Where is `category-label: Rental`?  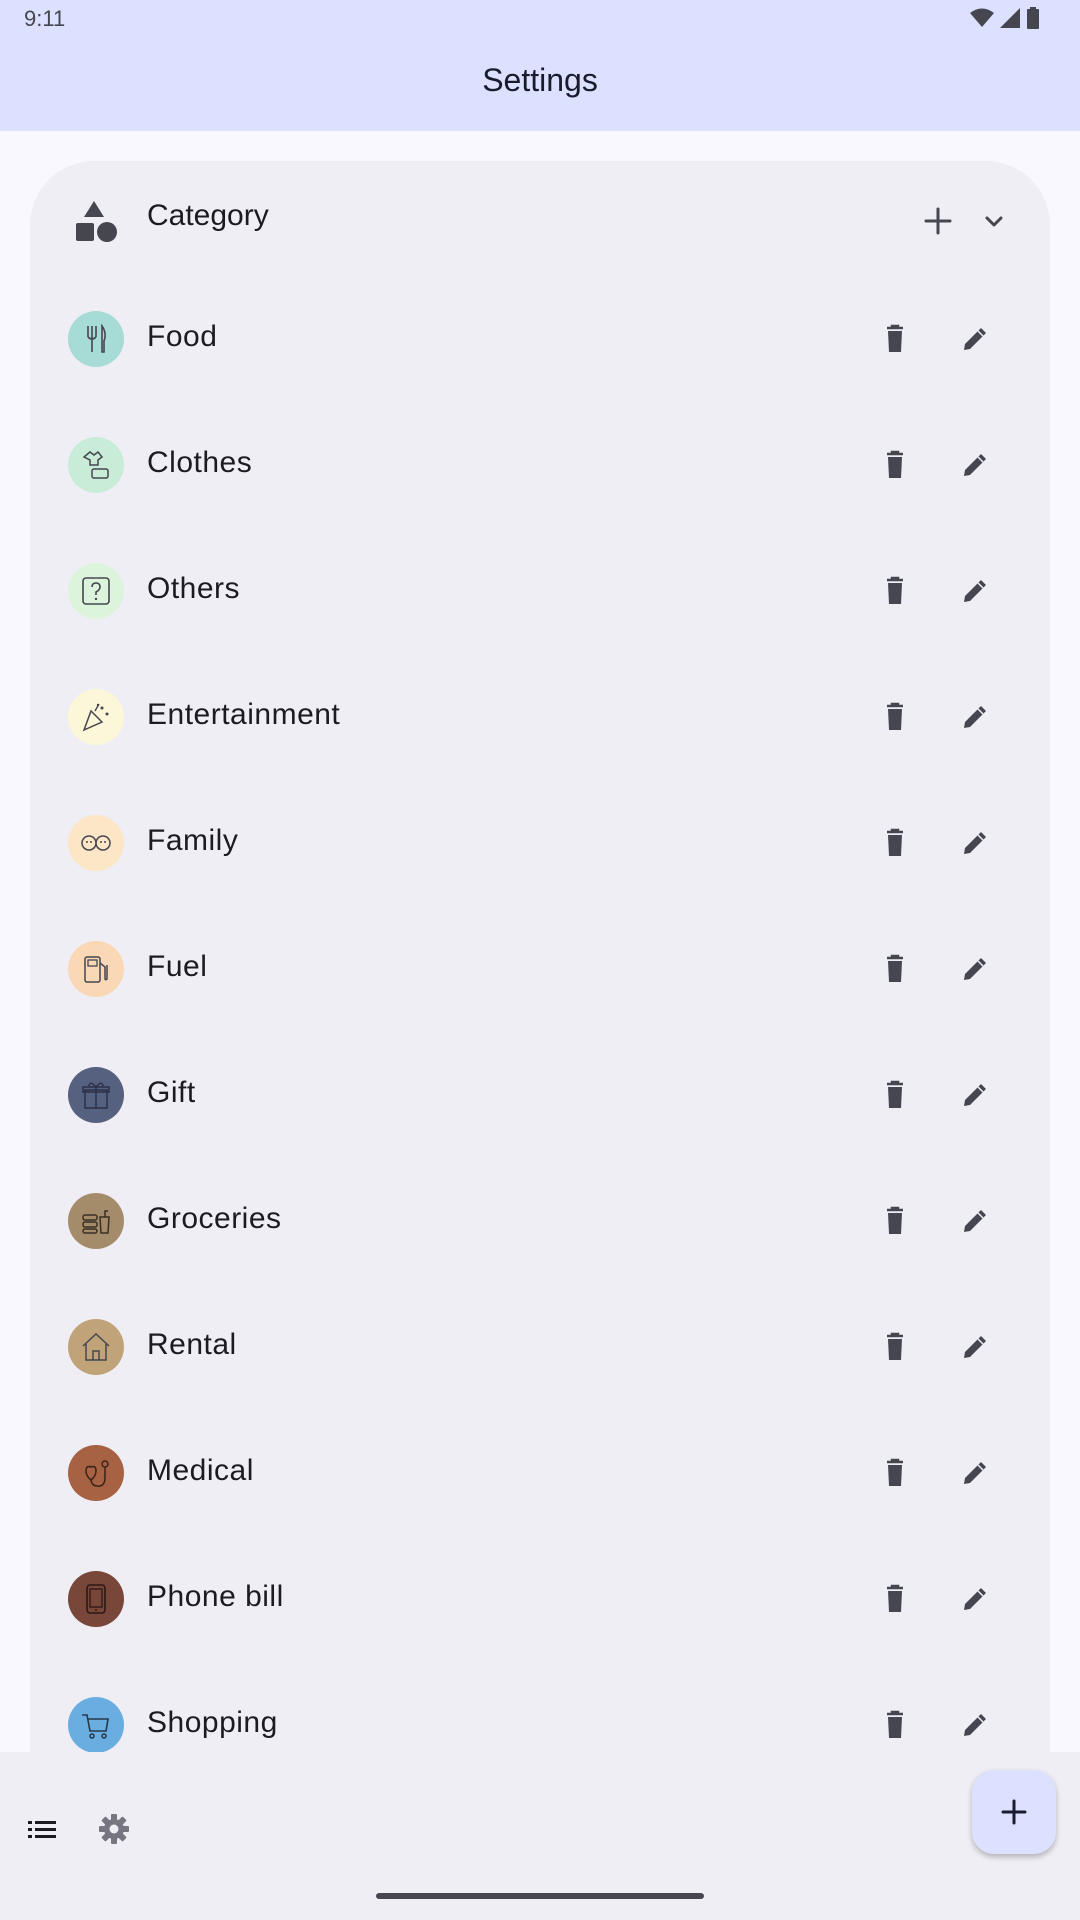
category-label: Rental is located at coordinates (192, 1344).